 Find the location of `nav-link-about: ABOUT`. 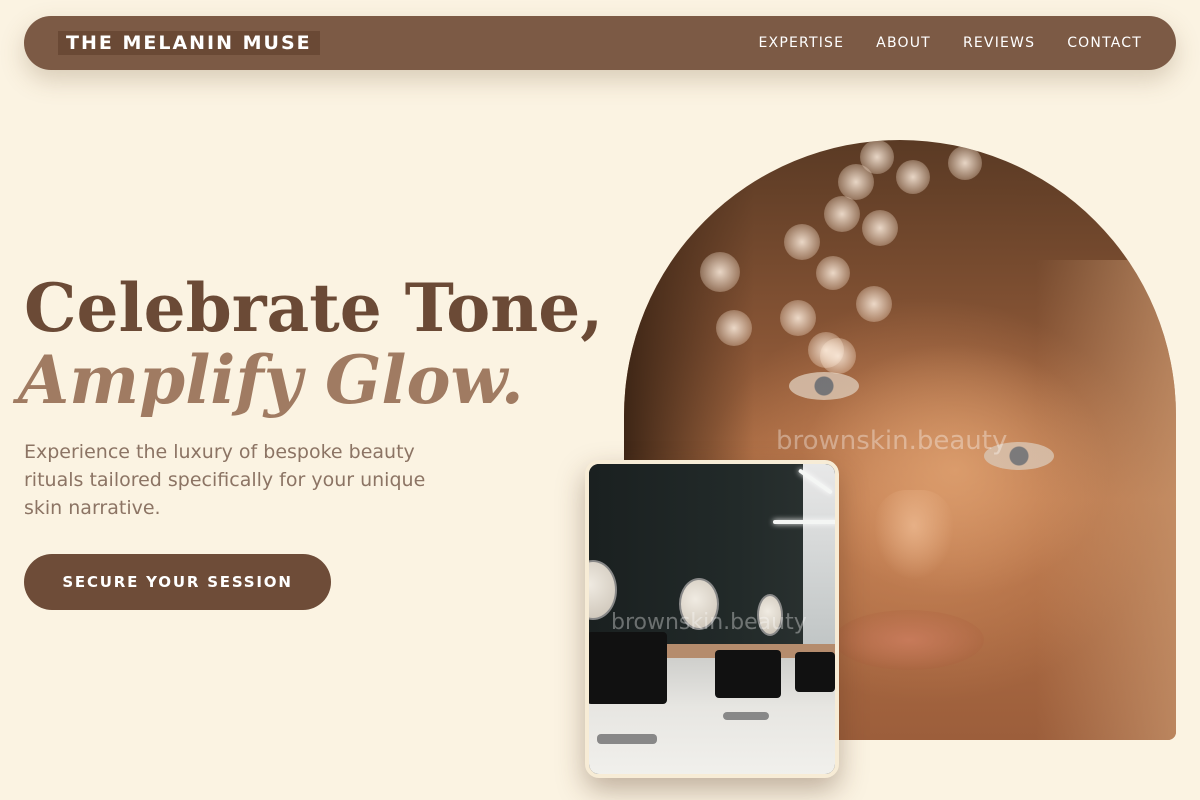

nav-link-about: ABOUT is located at coordinates (903, 43).